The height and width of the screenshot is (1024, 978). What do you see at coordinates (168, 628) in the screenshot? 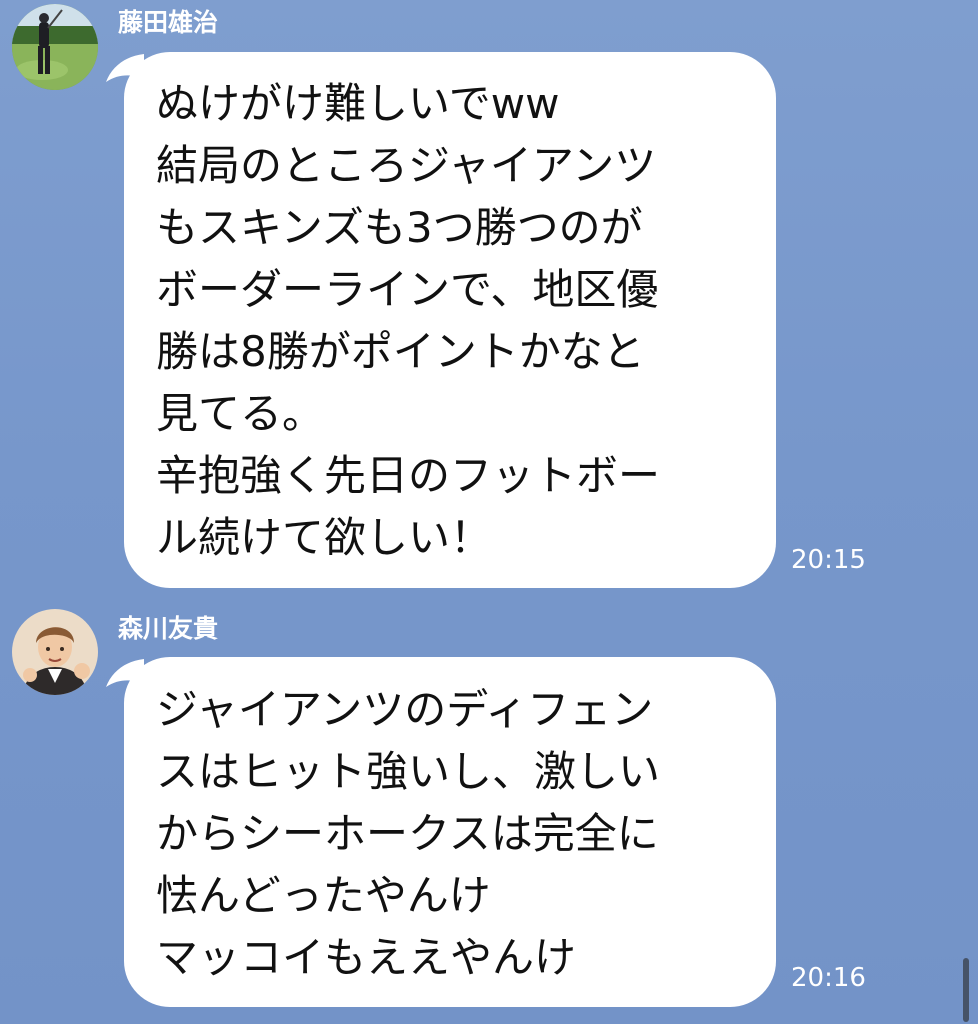
I see `sender-name: 森川友貴` at bounding box center [168, 628].